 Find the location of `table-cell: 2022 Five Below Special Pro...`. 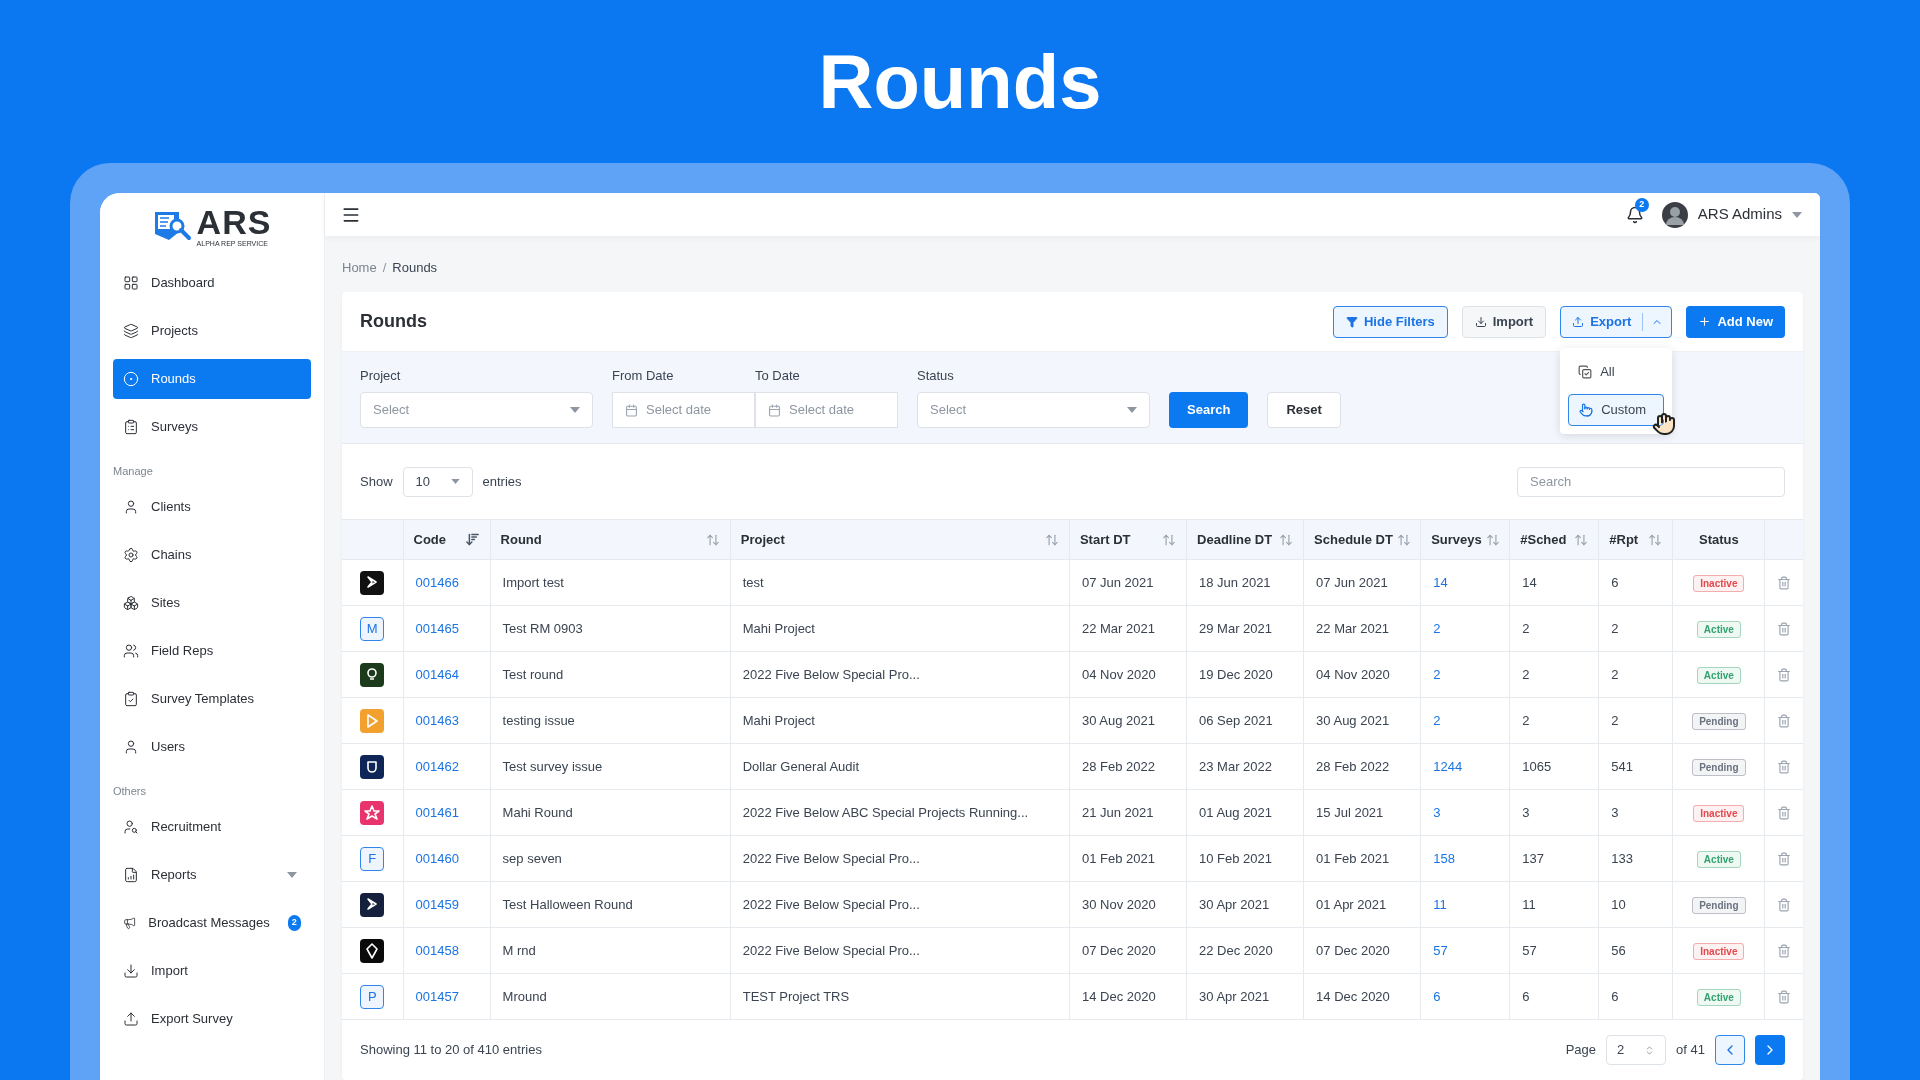

table-cell: 2022 Five Below Special Pro... is located at coordinates (831, 904).